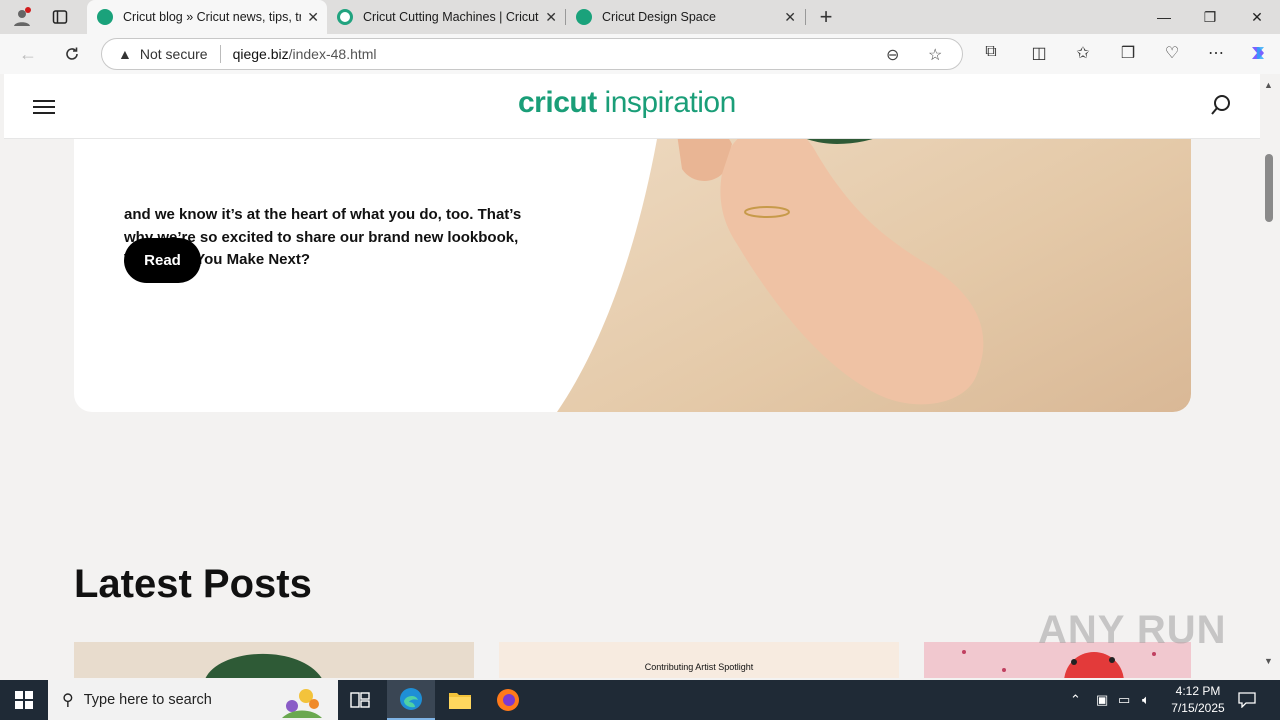  Describe the element at coordinates (1268, 85) in the screenshot. I see `scroll-up-icon: ▲` at that location.